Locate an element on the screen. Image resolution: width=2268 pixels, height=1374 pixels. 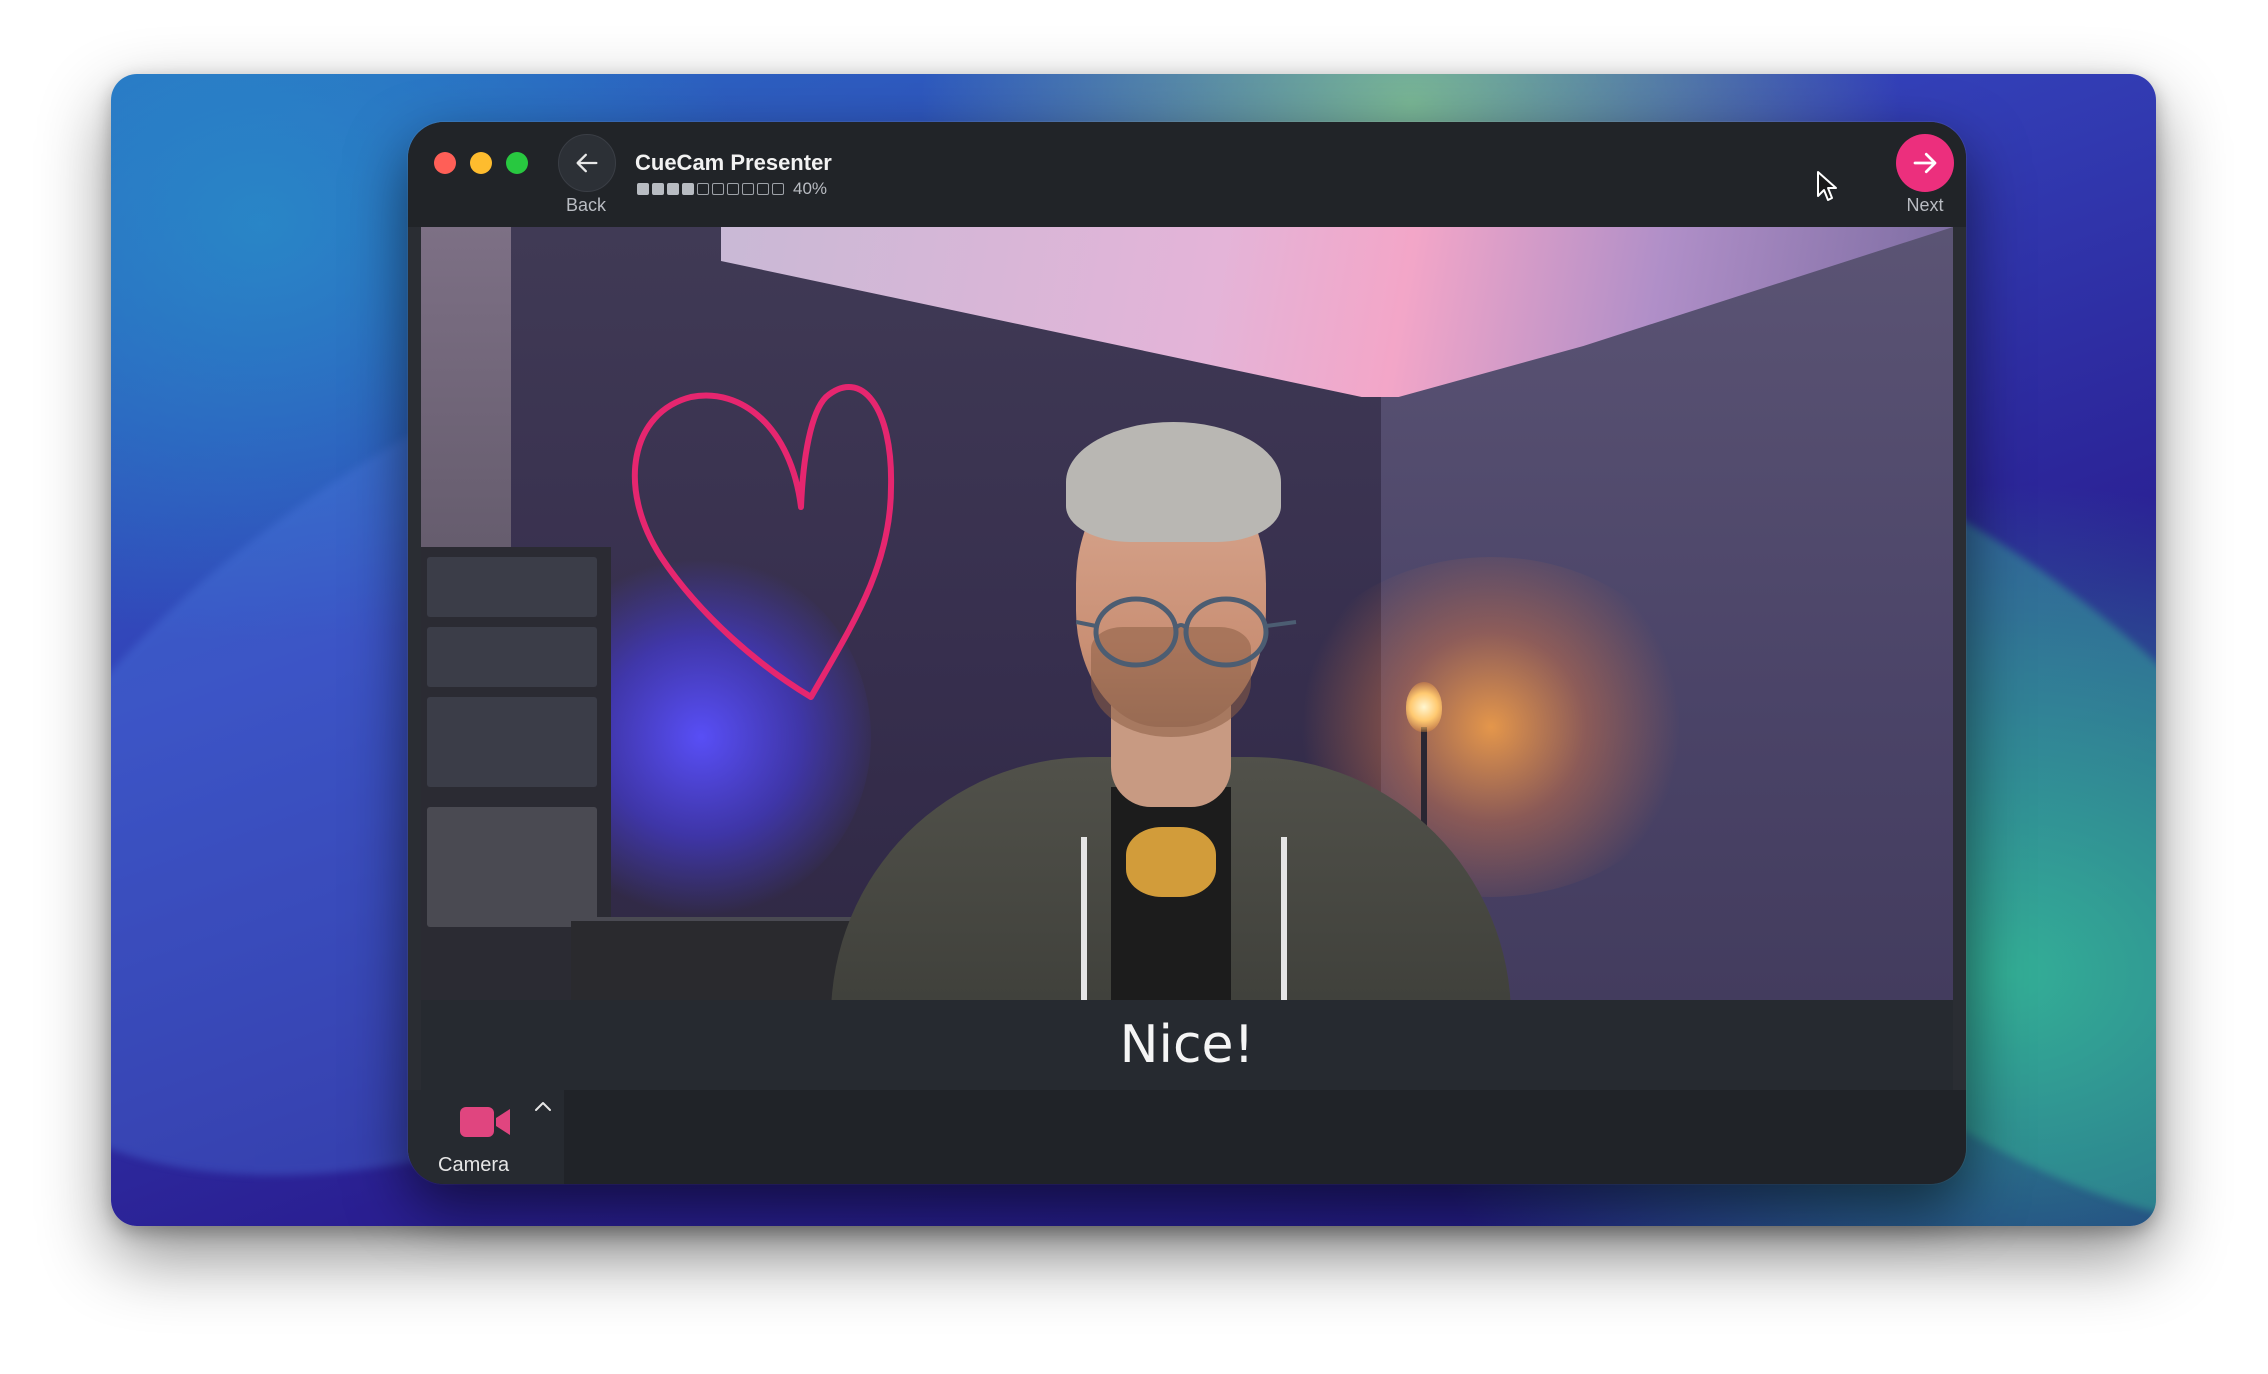
title-bar: Back CueCam Presenter 40% Next is located at coordinates (1187, 174).